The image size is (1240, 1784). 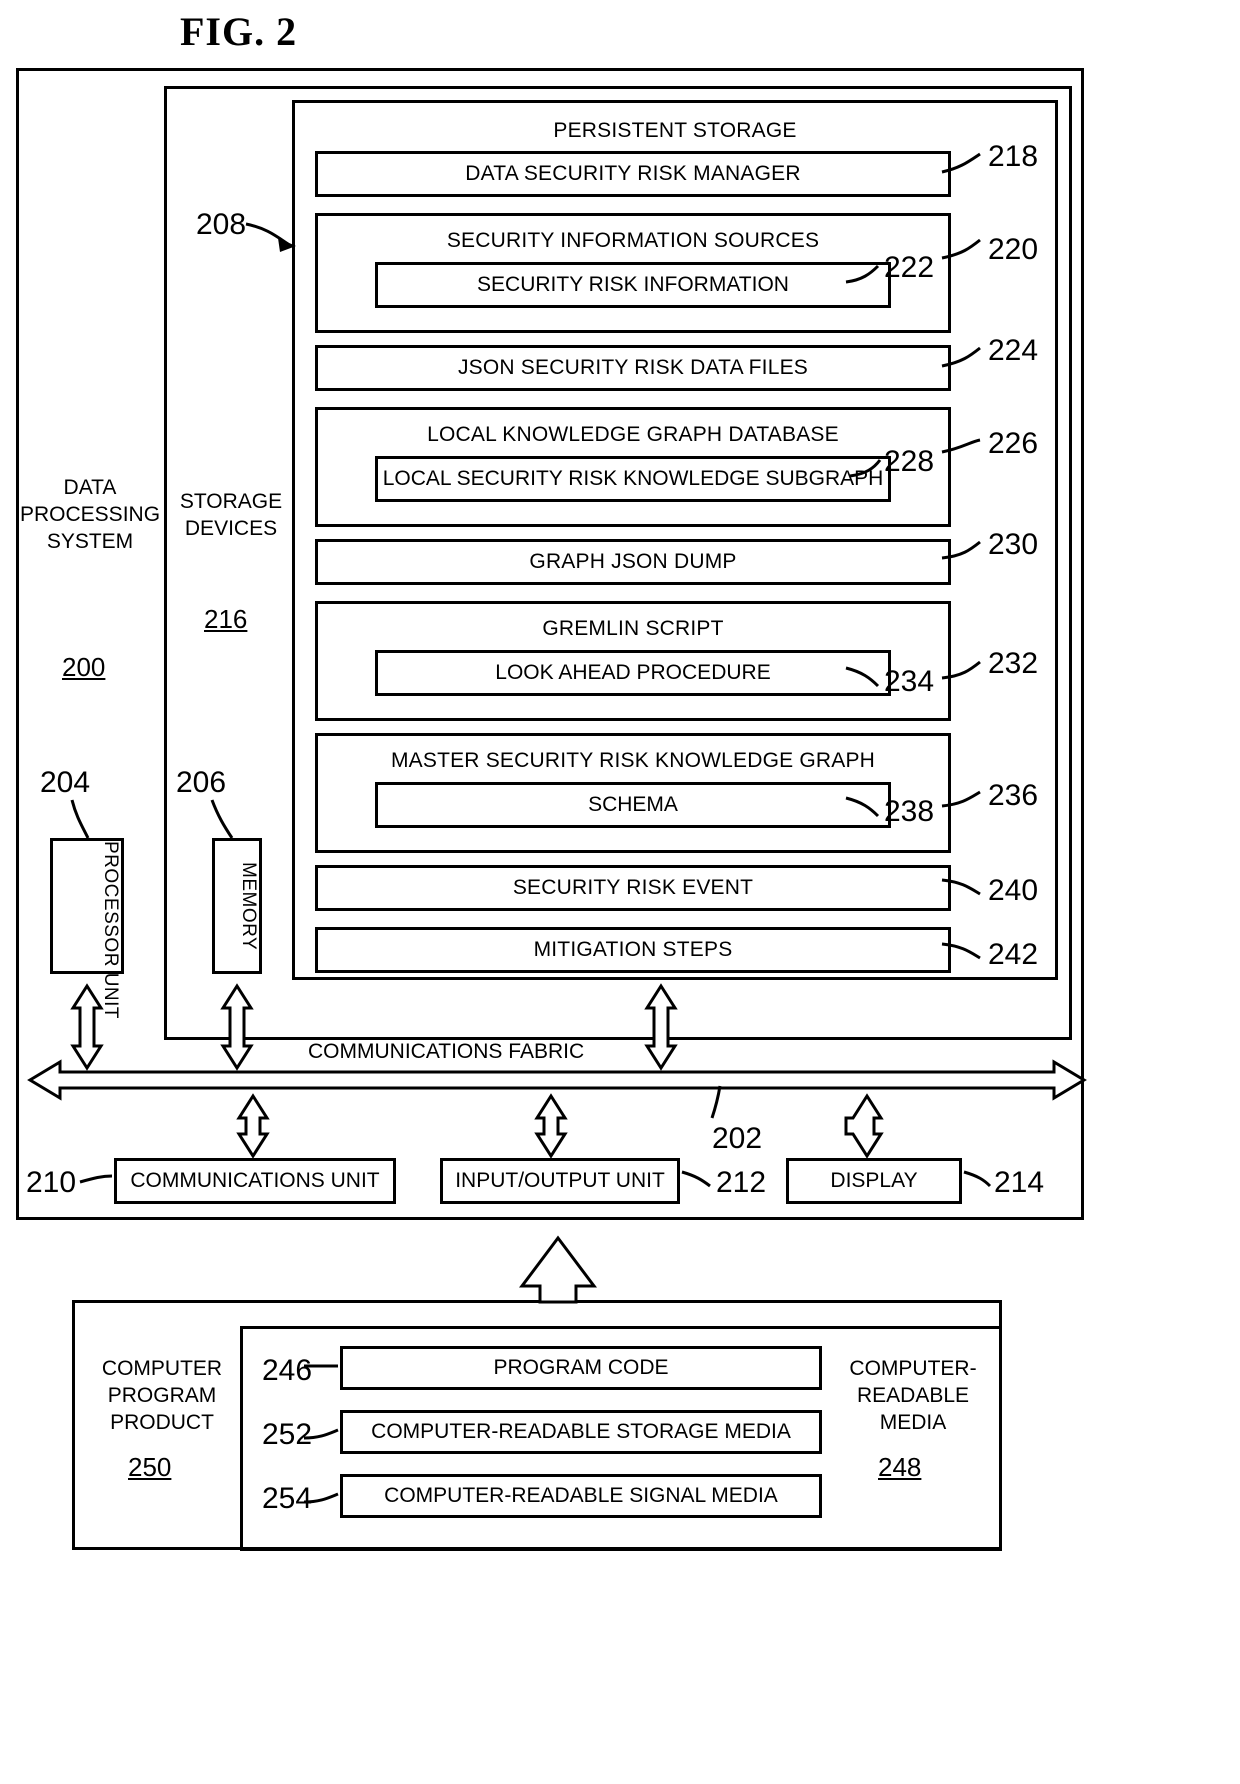 I want to click on module-label: LOOK AHEAD PROCEDURE, so click(x=633, y=672).